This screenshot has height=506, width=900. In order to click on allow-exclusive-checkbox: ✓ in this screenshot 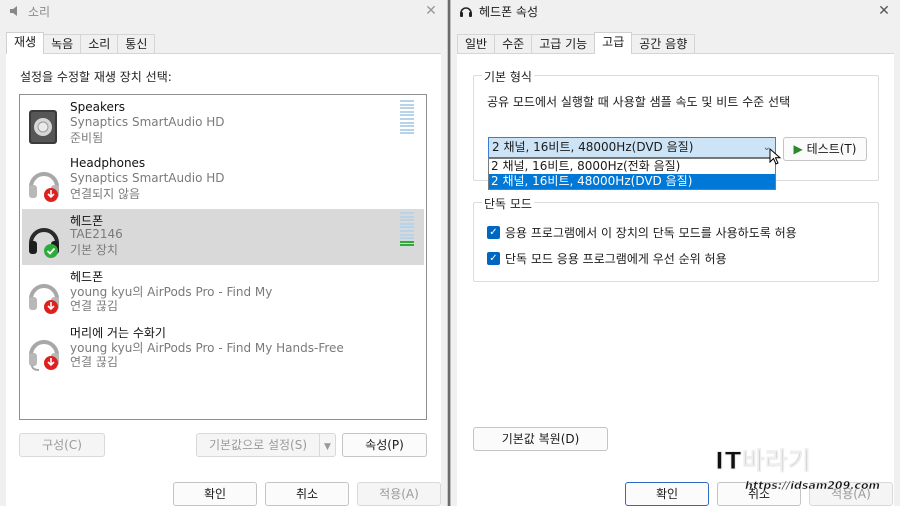, I will do `click(493, 232)`.